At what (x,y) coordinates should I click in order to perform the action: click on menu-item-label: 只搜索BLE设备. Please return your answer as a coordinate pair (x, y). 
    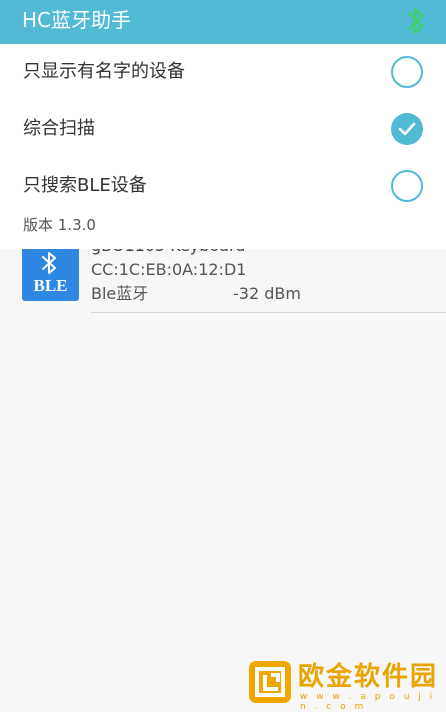
    Looking at the image, I should click on (85, 185).